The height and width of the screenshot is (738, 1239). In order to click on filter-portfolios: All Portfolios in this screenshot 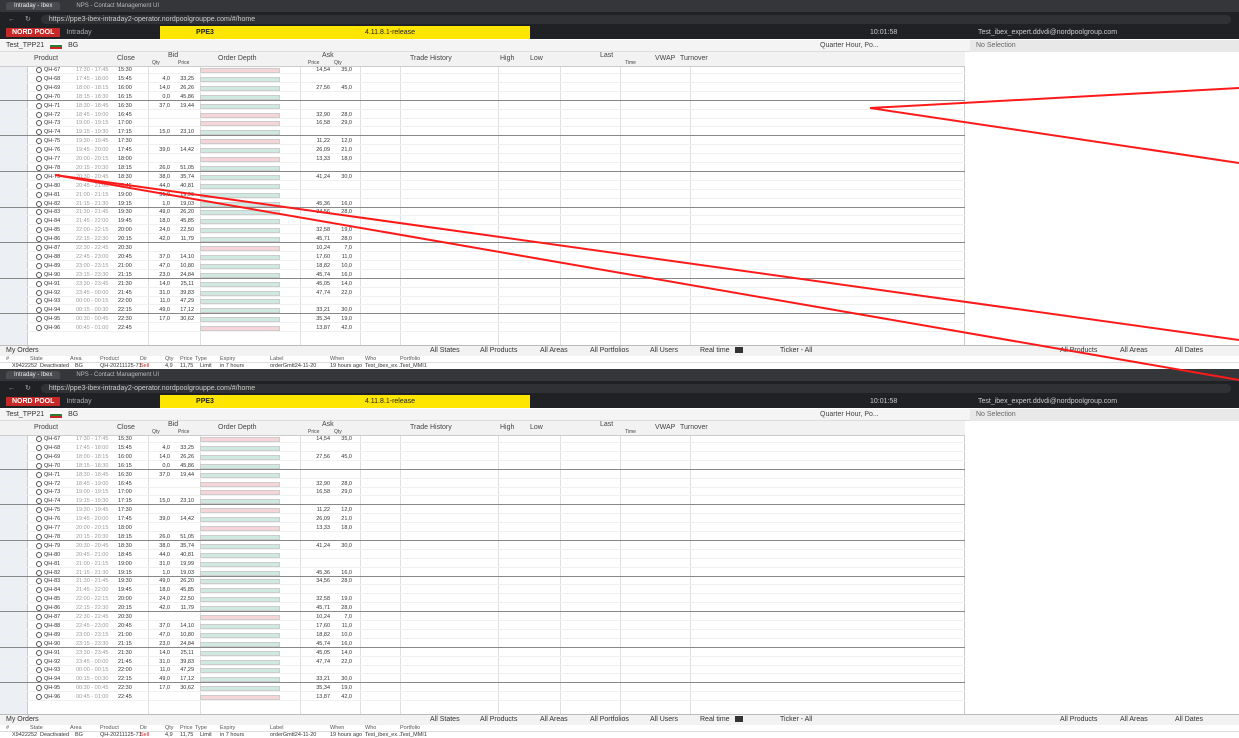, I will do `click(609, 719)`.